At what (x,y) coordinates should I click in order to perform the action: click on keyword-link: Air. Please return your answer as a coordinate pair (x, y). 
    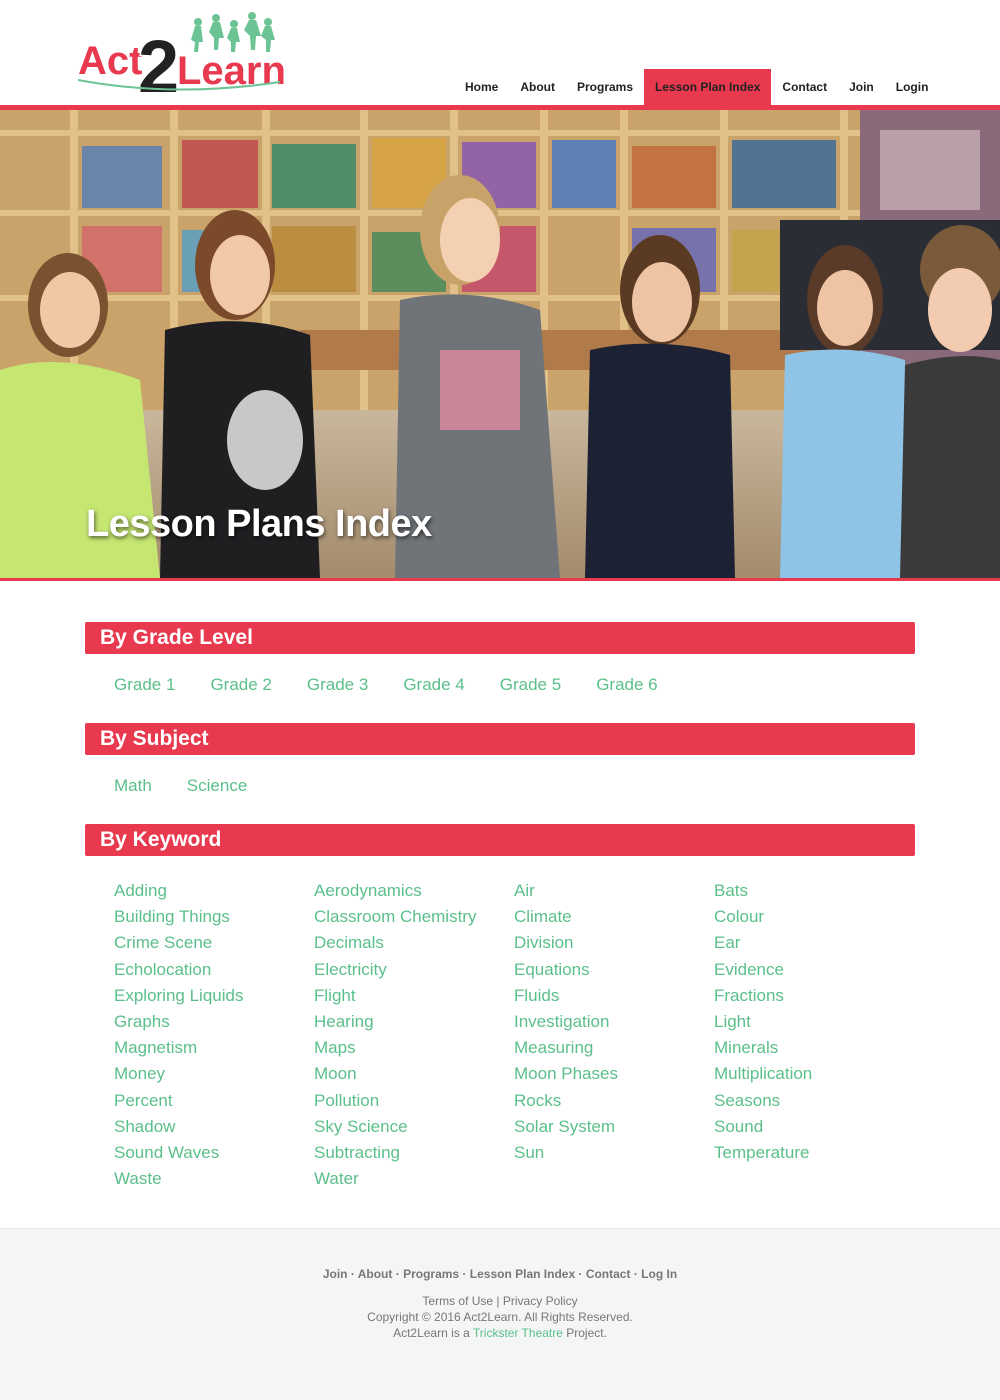
    Looking at the image, I should click on (614, 891).